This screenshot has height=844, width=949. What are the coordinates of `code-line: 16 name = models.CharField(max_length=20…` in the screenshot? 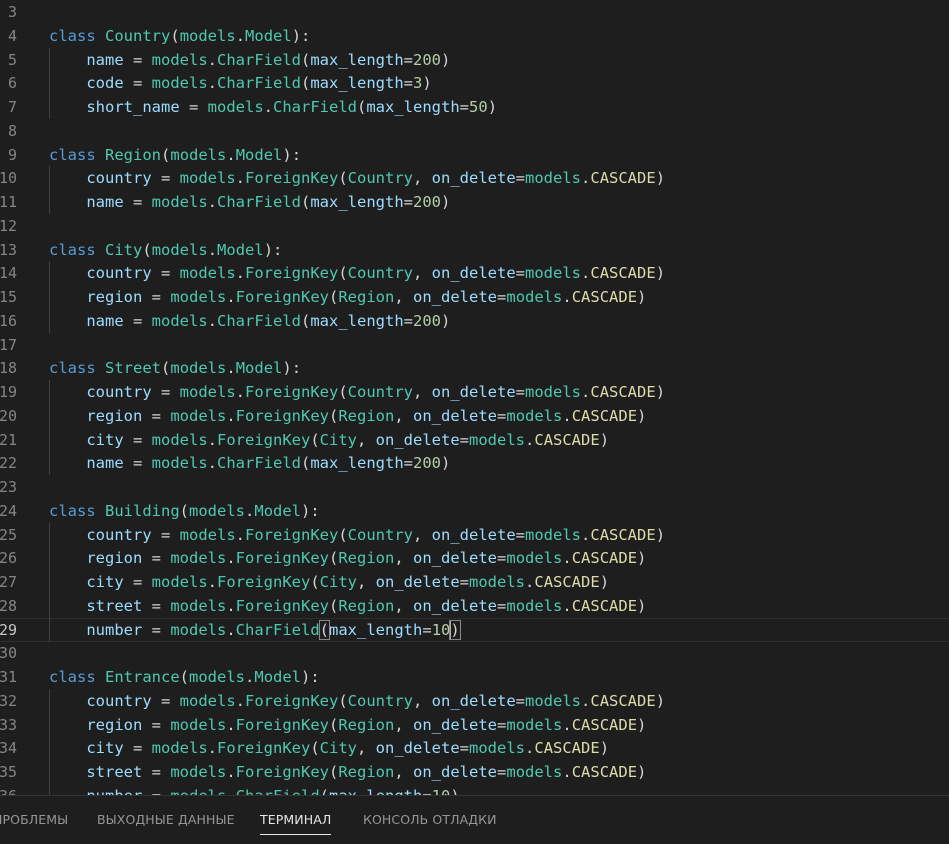 It's located at (474, 320).